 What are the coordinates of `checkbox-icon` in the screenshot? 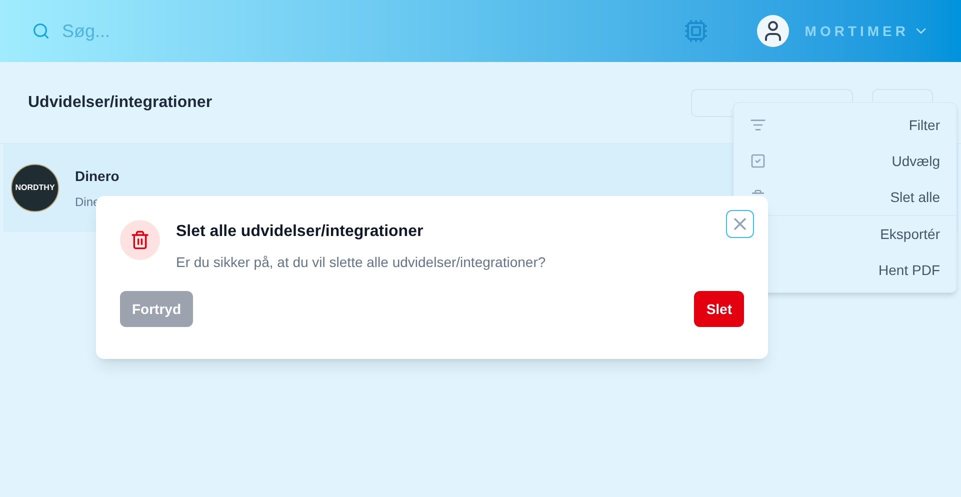 It's located at (758, 161).